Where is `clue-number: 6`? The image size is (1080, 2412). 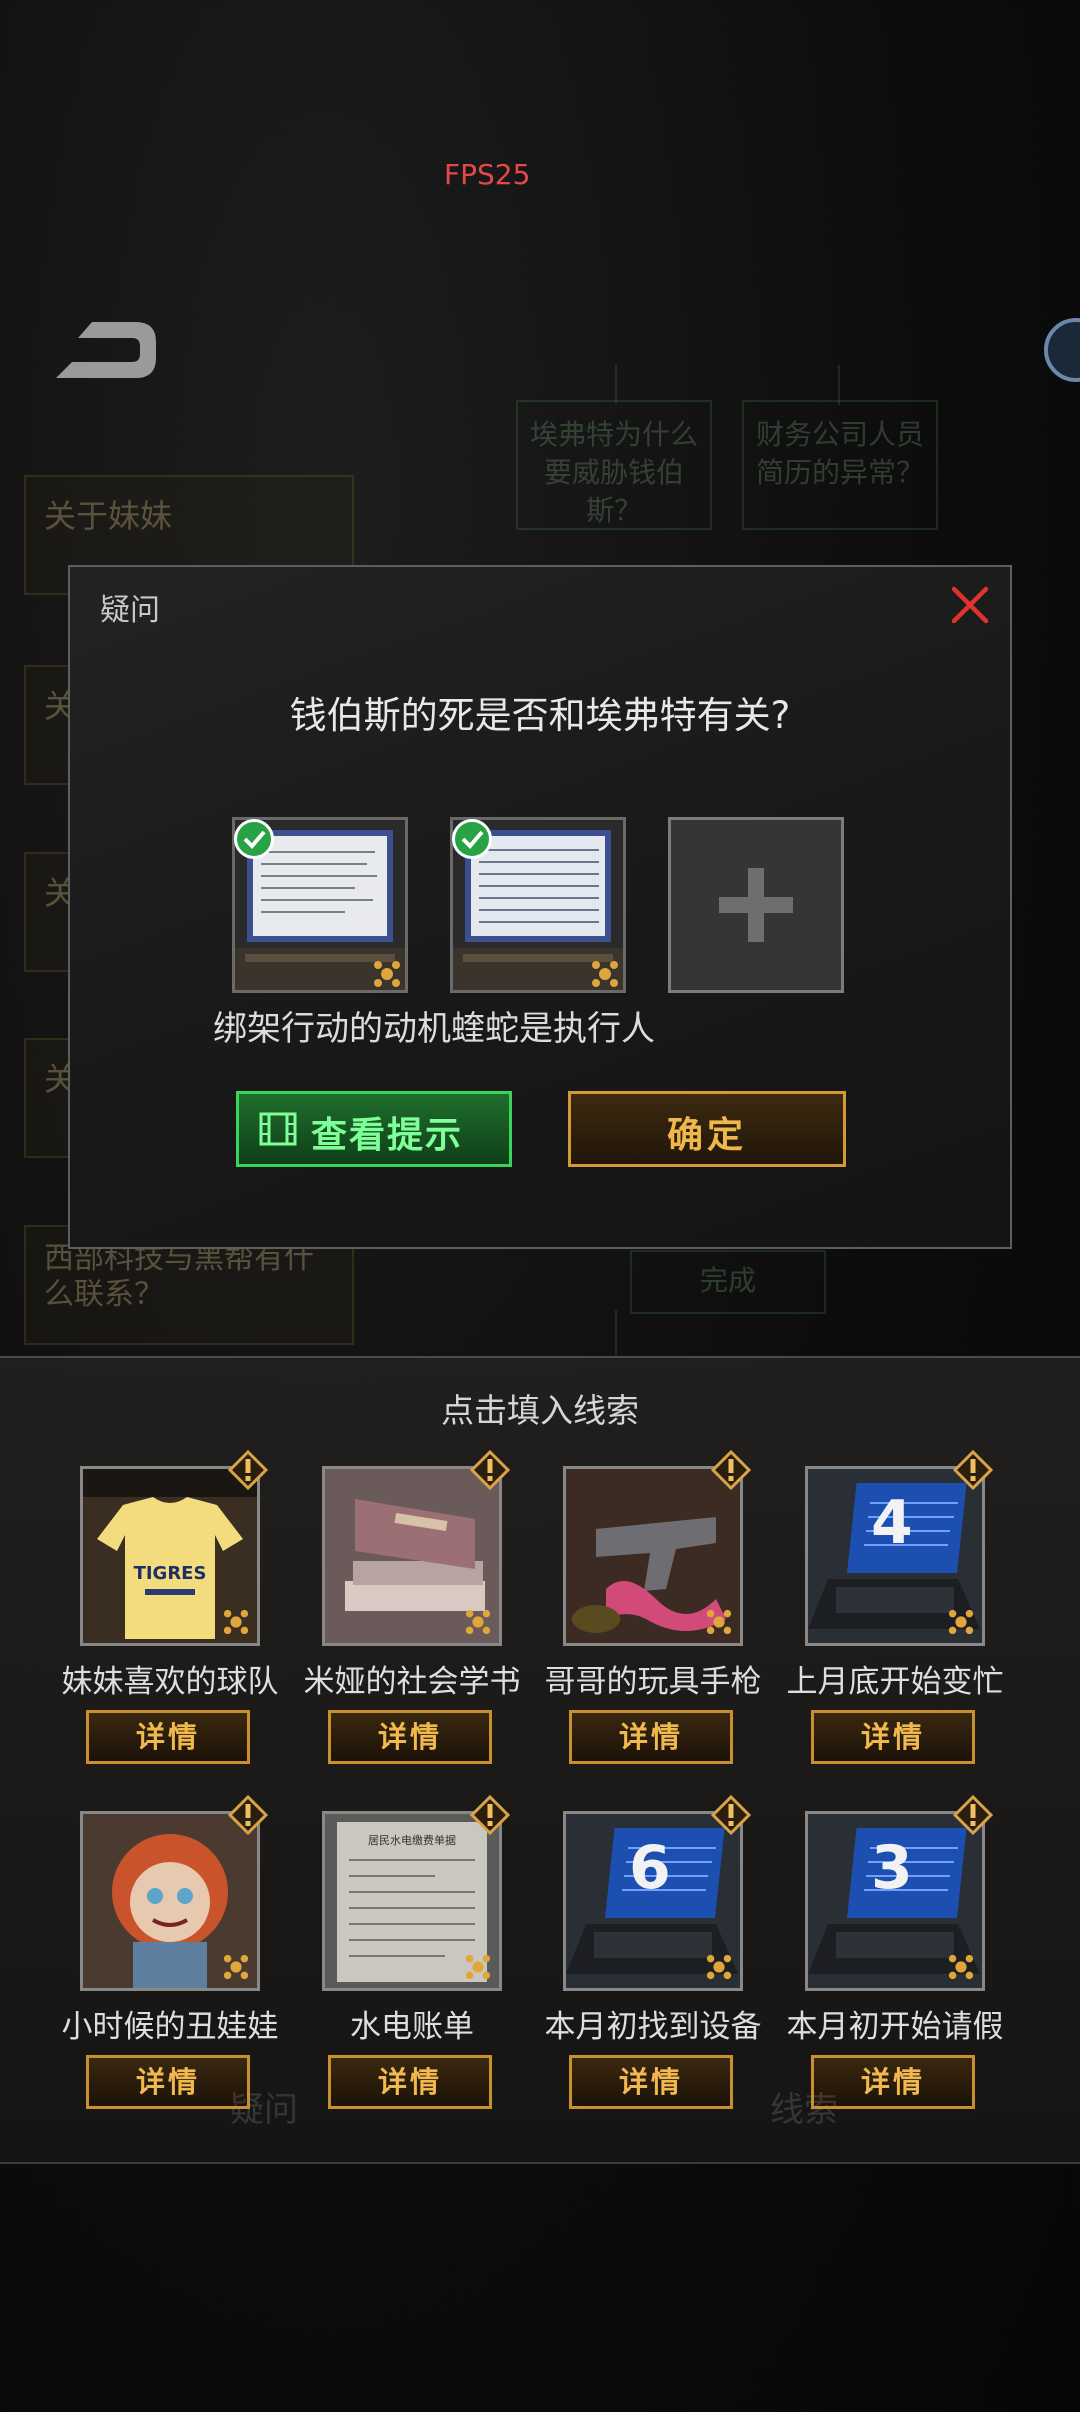 clue-number: 6 is located at coordinates (650, 1868).